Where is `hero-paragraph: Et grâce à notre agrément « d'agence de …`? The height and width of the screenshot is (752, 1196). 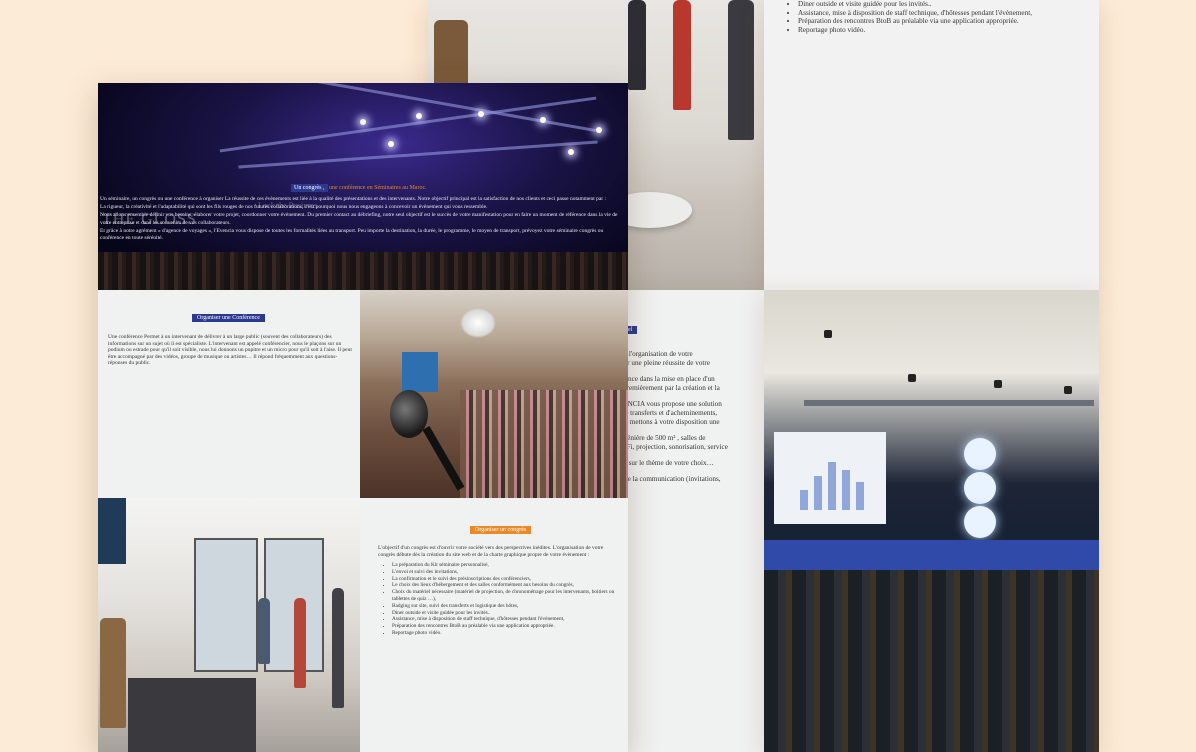
hero-paragraph: Et grâce à notre agrément « d'agence de … is located at coordinates (352, 234).